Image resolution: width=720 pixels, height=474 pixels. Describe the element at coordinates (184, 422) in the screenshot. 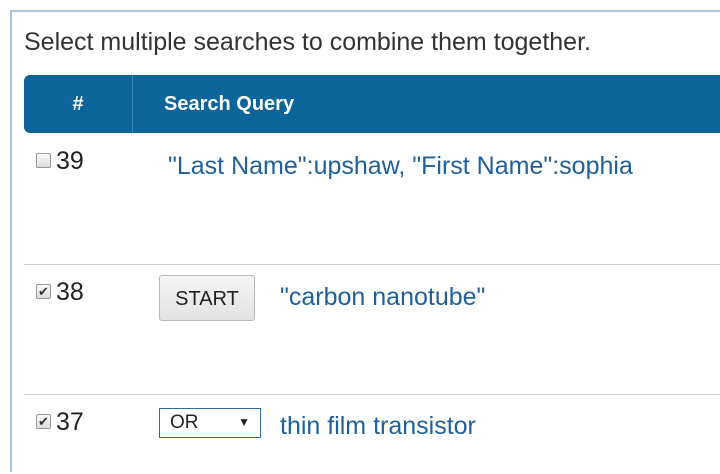

I see `operator-select-value: OR` at that location.